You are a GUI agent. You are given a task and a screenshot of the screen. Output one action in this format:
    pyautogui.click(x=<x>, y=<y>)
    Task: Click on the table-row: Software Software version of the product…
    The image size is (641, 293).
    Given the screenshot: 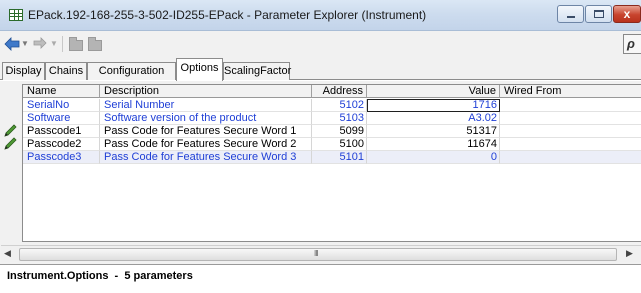 What is the action you would take?
    pyautogui.click(x=332, y=118)
    